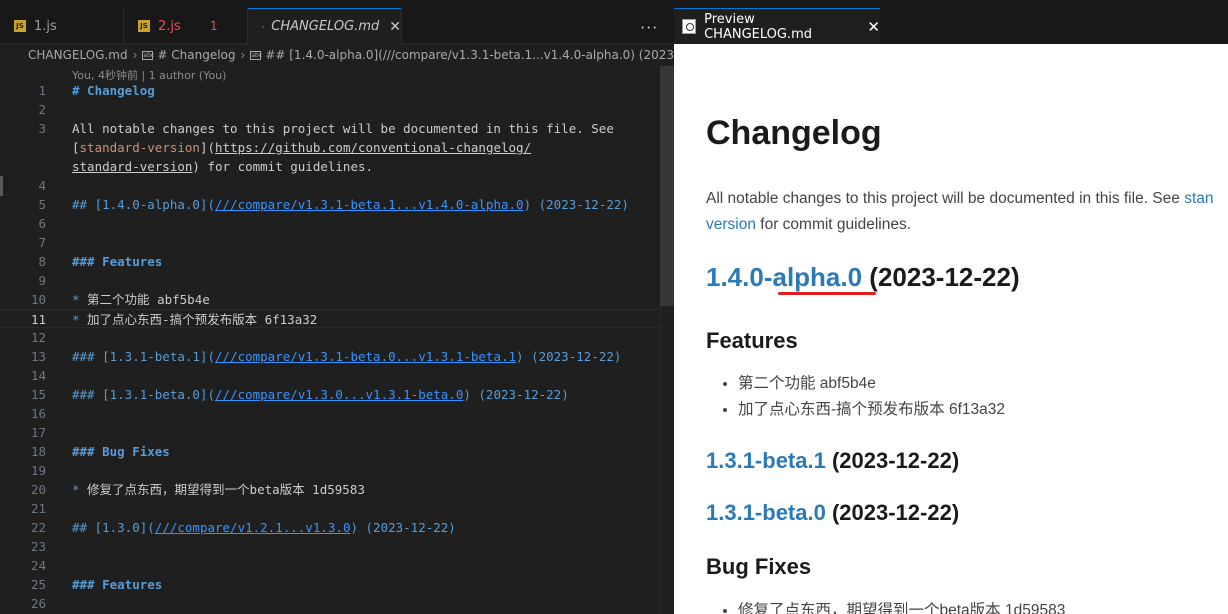 The image size is (1228, 614). Describe the element at coordinates (38, 584) in the screenshot. I see `line-number: 25` at that location.